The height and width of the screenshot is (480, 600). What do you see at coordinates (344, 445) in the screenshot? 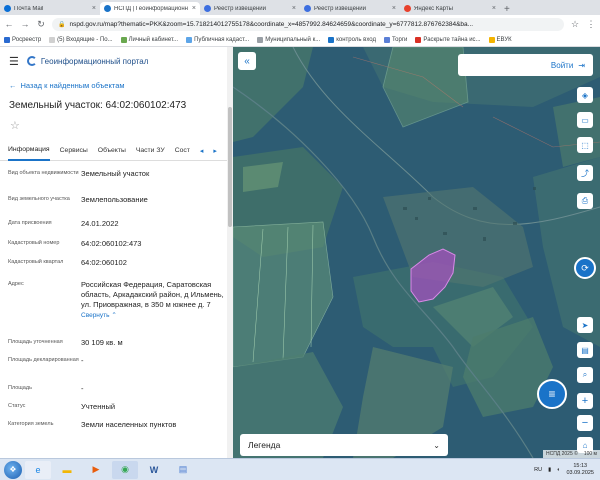
I see `legend-dropdown: Легенда ⌄` at bounding box center [344, 445].